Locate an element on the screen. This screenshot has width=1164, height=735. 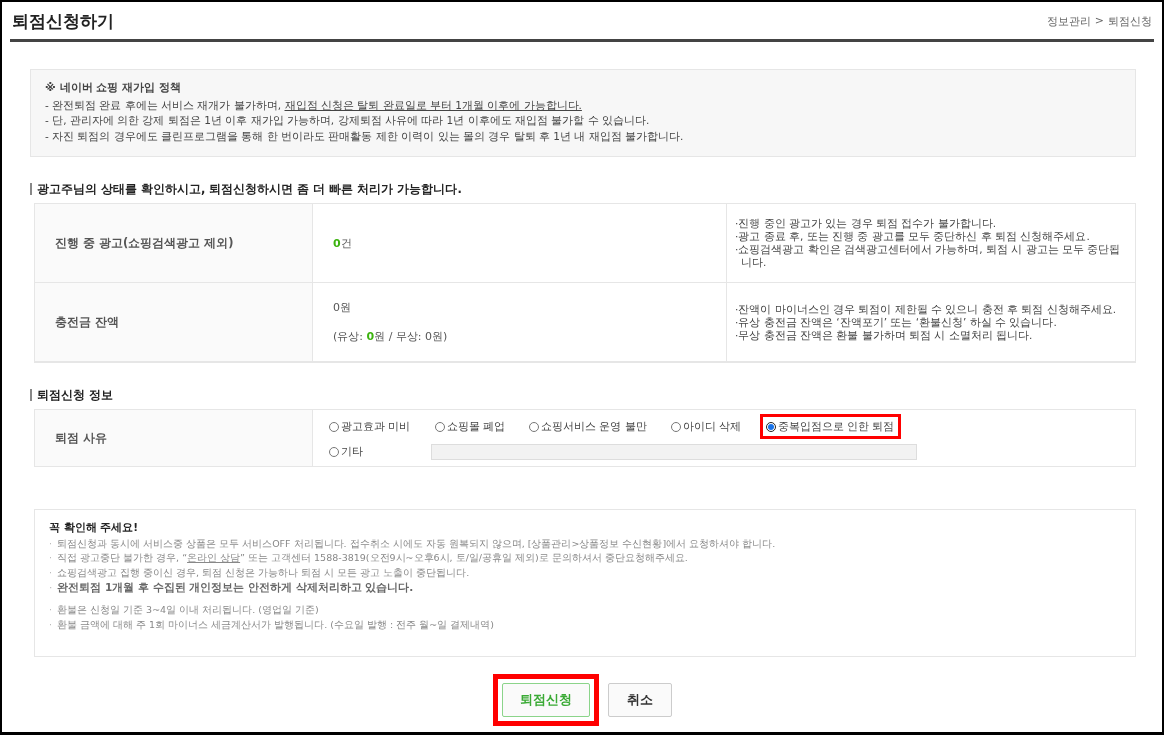
notice-title: 꼭 확인해 주세요! is located at coordinates (94, 527).